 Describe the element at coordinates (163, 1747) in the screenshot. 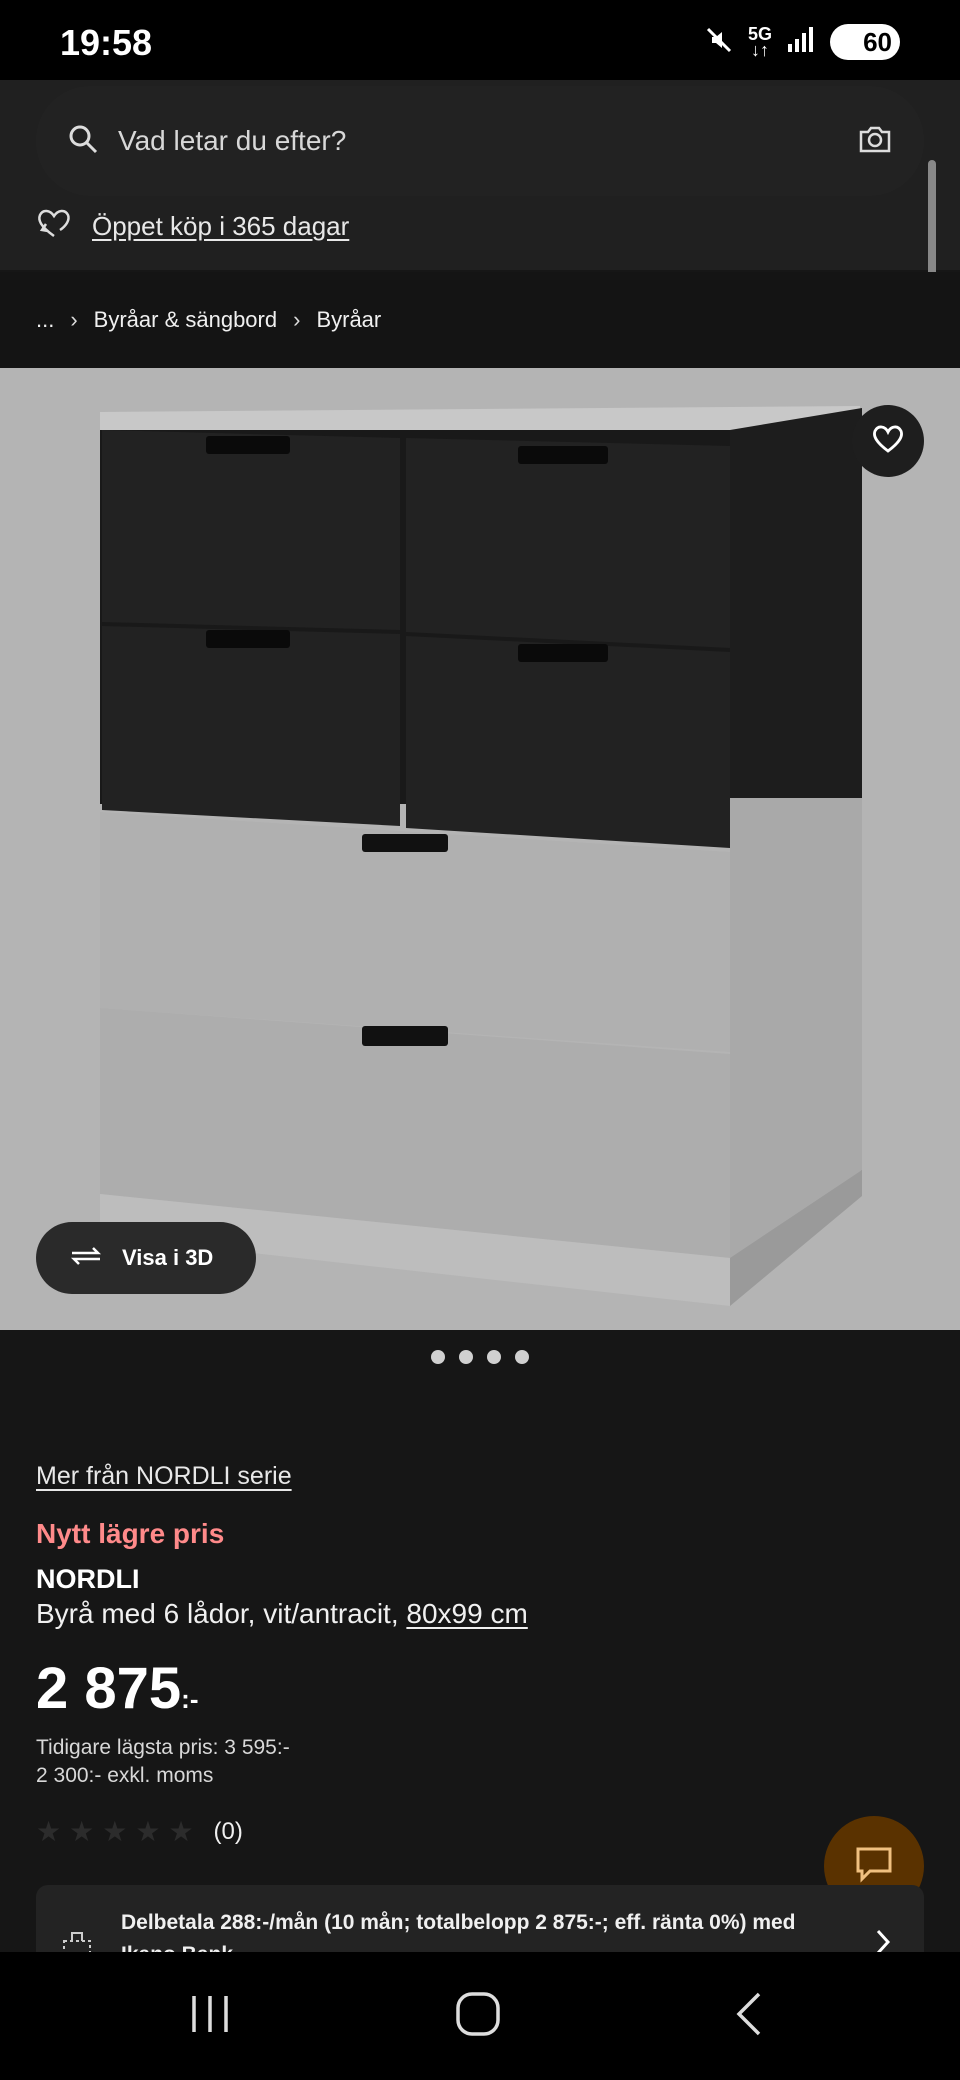

I see `previous-price: Tidigare lägsta pris: 3 595:-` at that location.